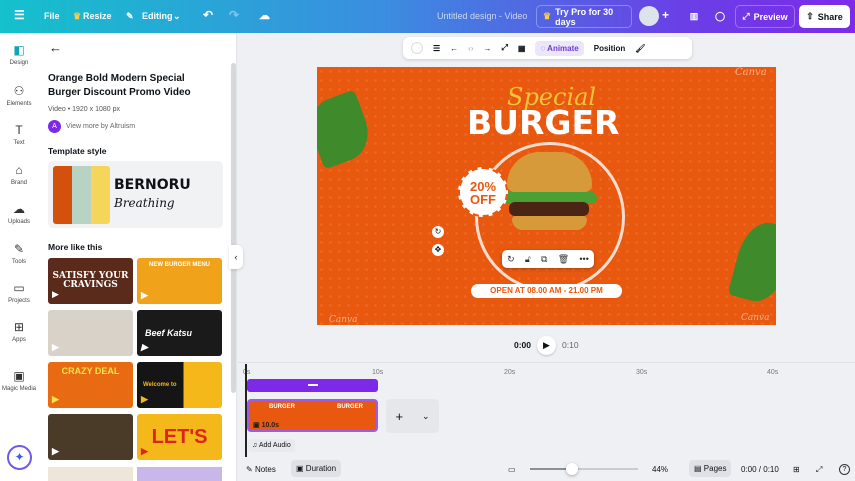 The image size is (855, 481). Describe the element at coordinates (19, 213) in the screenshot. I see `rail-uploads: ☁ Uploads` at that location.